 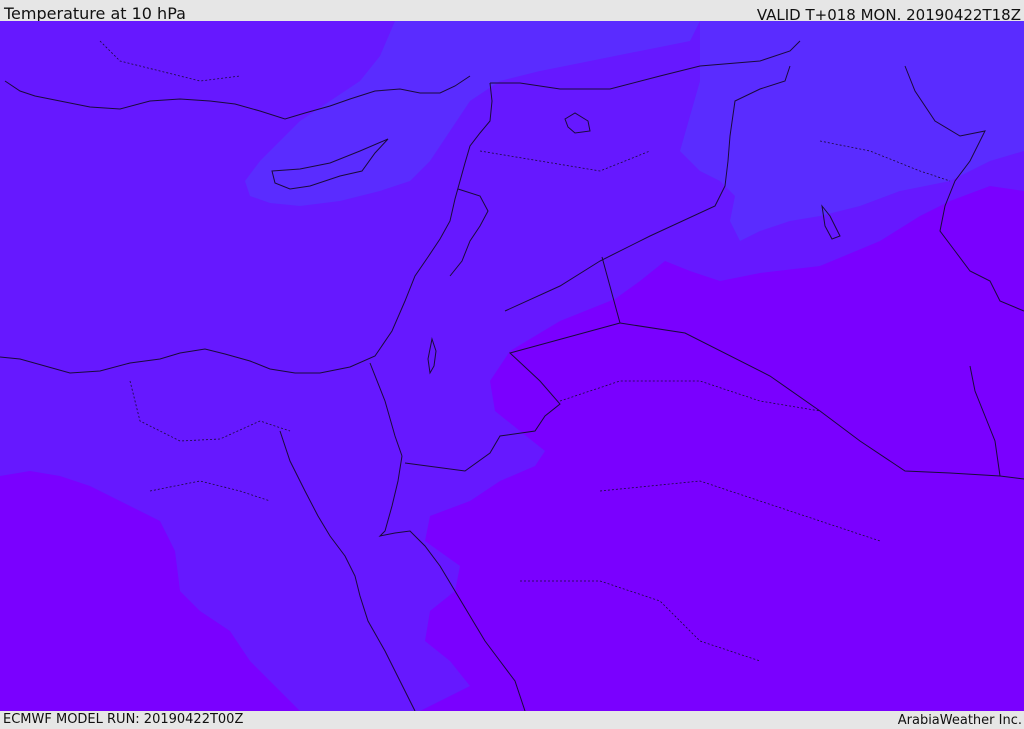 What do you see at coordinates (959, 720) in the screenshot?
I see `credit: ArabiaWeather Inc.` at bounding box center [959, 720].